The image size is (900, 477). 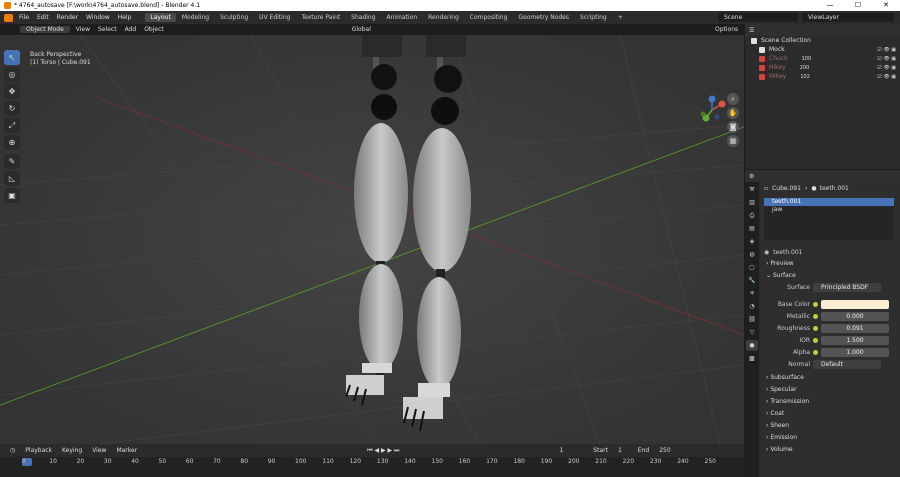 I want to click on section-subsurface: › Subsurface, so click(x=830, y=378).